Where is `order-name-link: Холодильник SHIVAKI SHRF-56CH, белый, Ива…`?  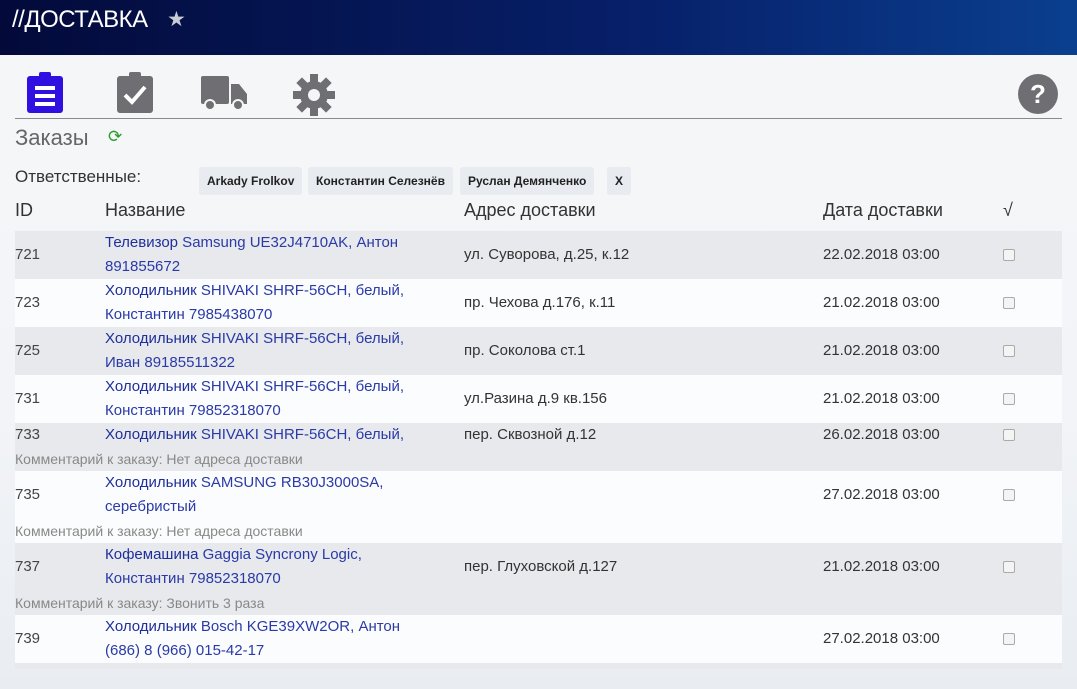 order-name-link: Холодильник SHIVAKI SHRF-56CH, белый, Ива… is located at coordinates (280, 351).